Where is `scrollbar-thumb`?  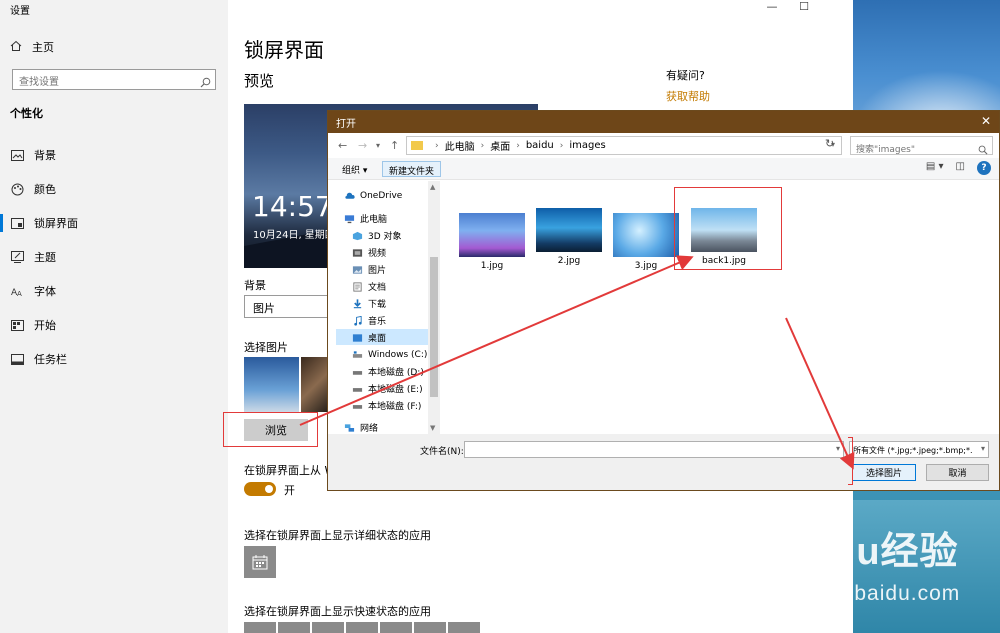 scrollbar-thumb is located at coordinates (434, 327).